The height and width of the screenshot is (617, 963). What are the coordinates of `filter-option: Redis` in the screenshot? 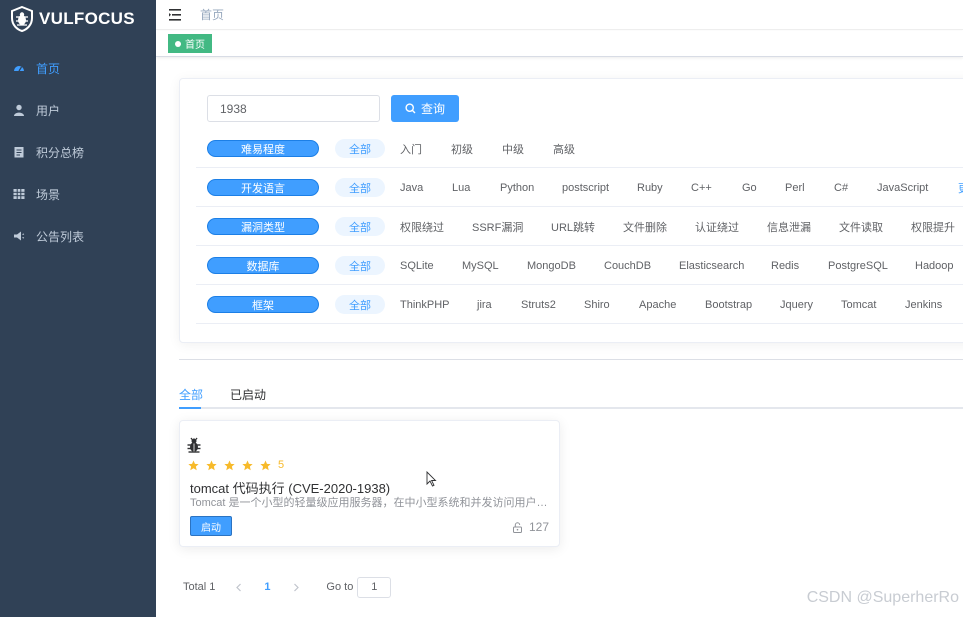 It's located at (785, 265).